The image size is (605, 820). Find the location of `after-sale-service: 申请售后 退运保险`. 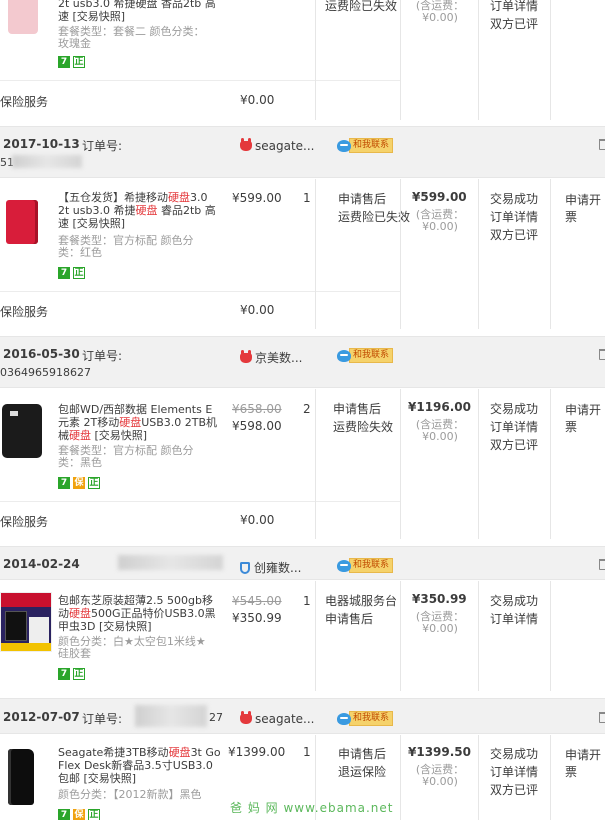

after-sale-service: 申请售后 退运保险 is located at coordinates (362, 763).